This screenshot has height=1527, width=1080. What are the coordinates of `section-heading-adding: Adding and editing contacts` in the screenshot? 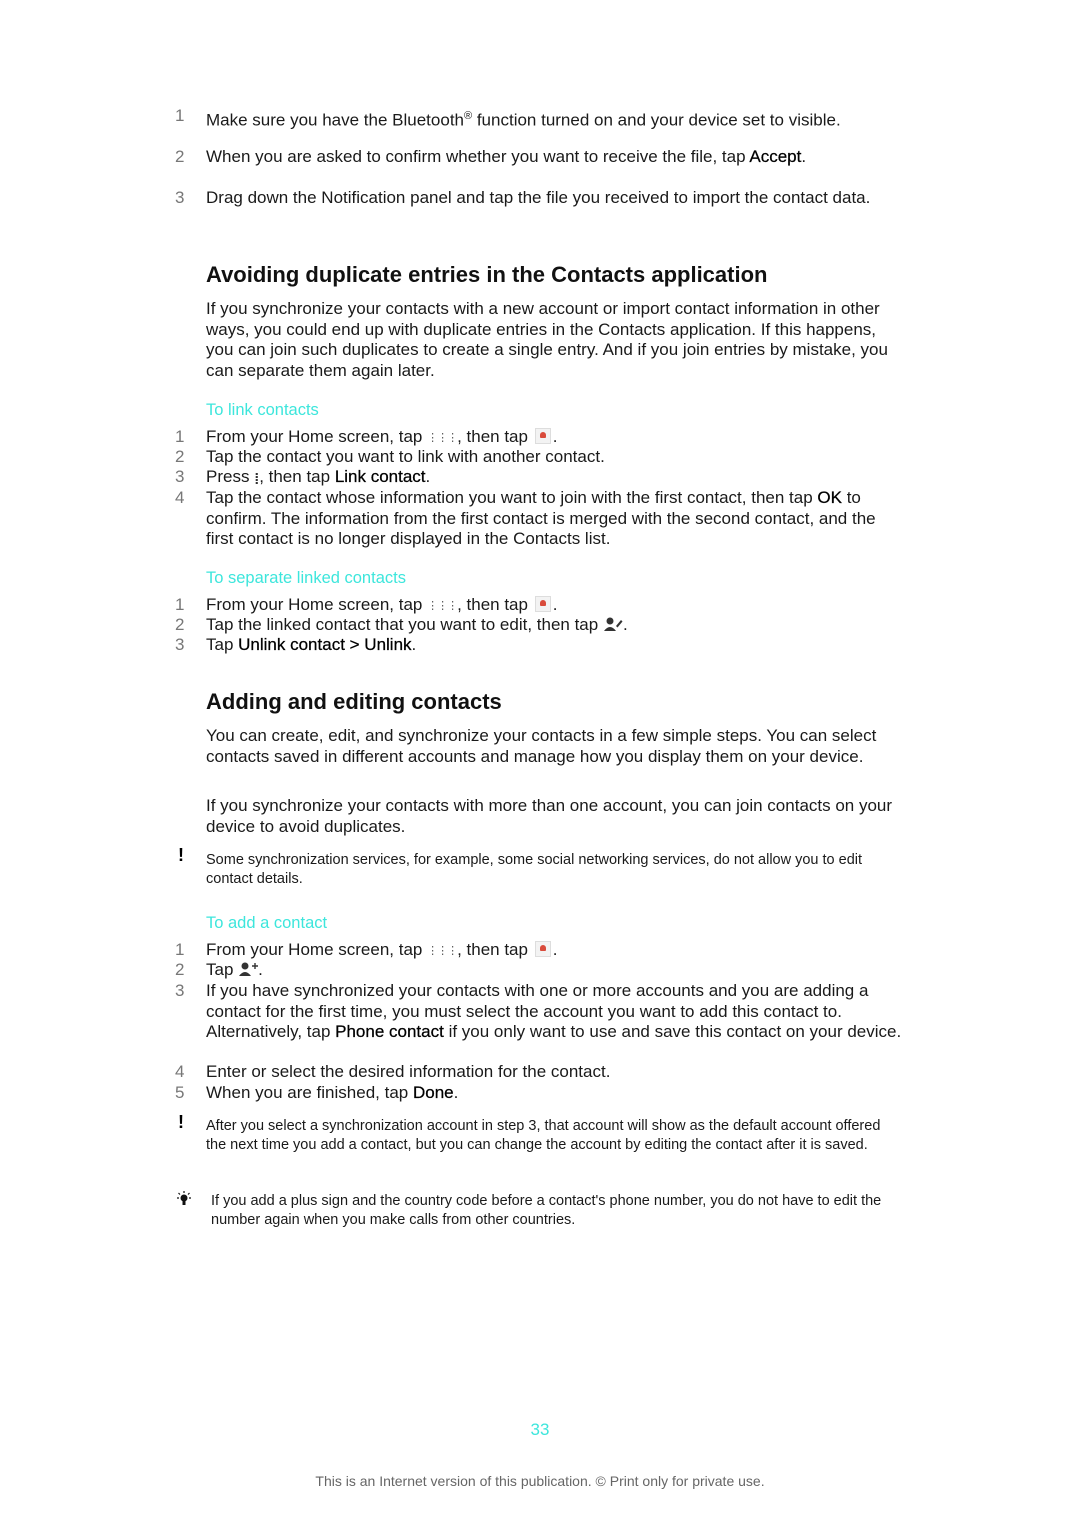 It's located at (354, 701).